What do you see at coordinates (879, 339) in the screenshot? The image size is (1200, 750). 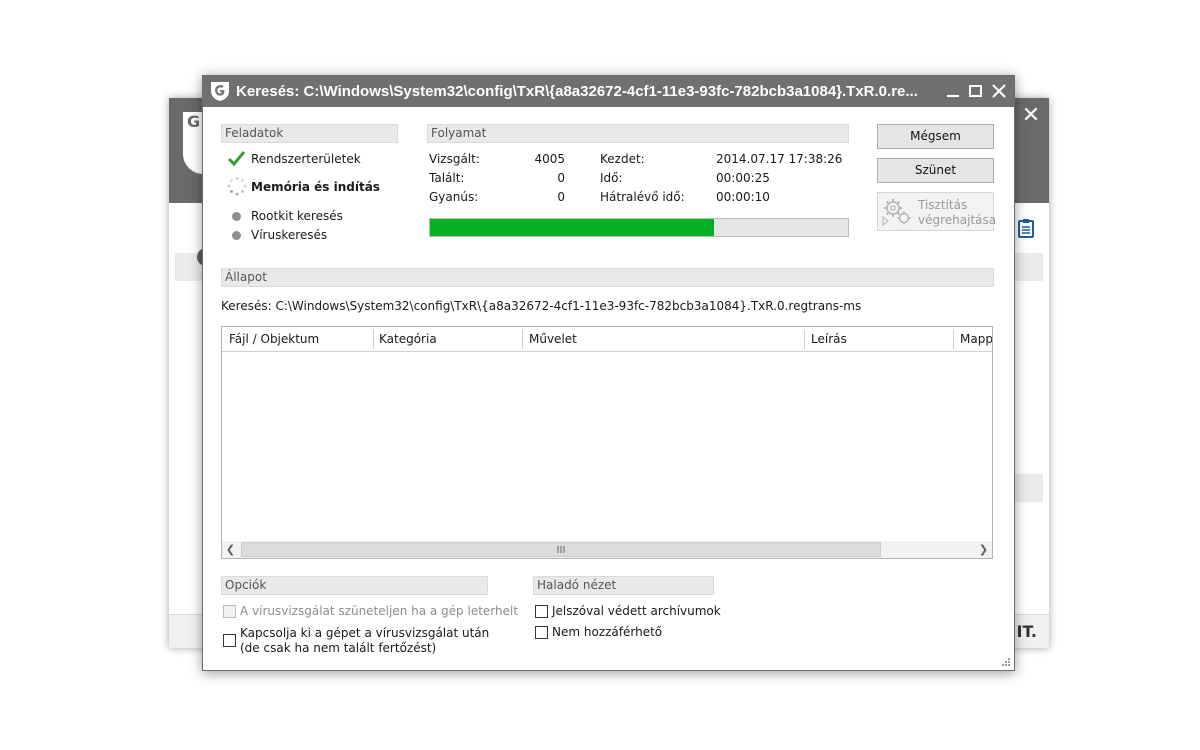 I see `column-header-description: Leírás` at bounding box center [879, 339].